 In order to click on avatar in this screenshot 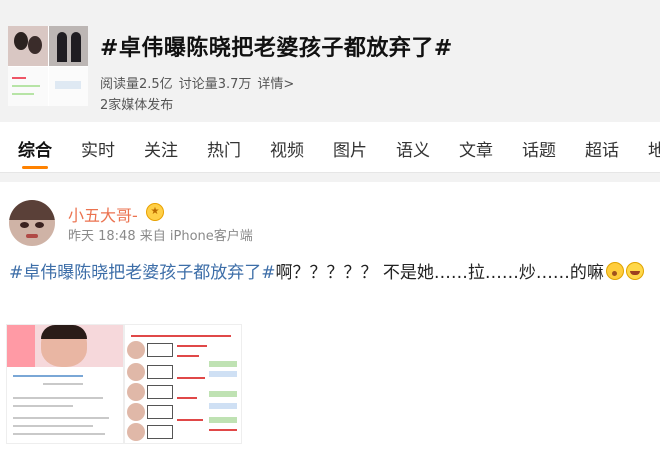, I will do `click(32, 223)`.